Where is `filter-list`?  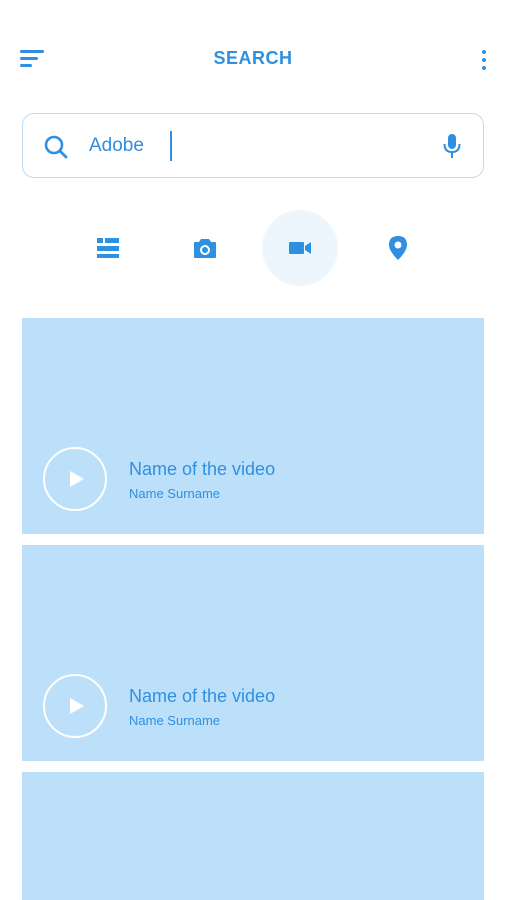 filter-list is located at coordinates (108, 248).